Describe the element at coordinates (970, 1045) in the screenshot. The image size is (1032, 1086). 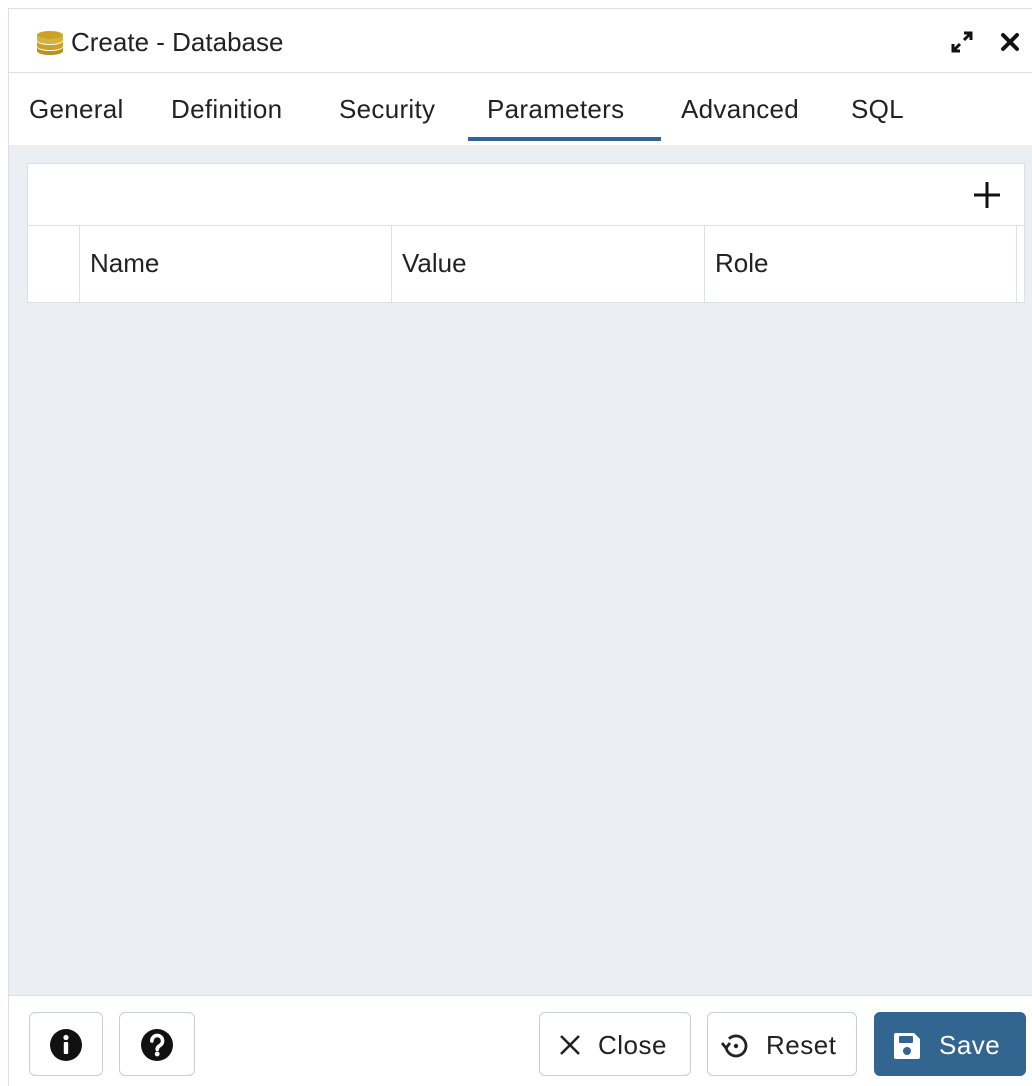
I see `save-button-label: Save` at that location.